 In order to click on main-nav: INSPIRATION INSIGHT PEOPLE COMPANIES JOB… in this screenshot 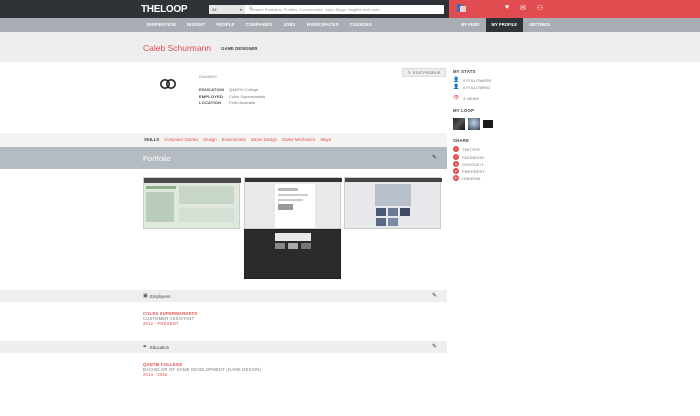, I will do `click(265, 25)`.